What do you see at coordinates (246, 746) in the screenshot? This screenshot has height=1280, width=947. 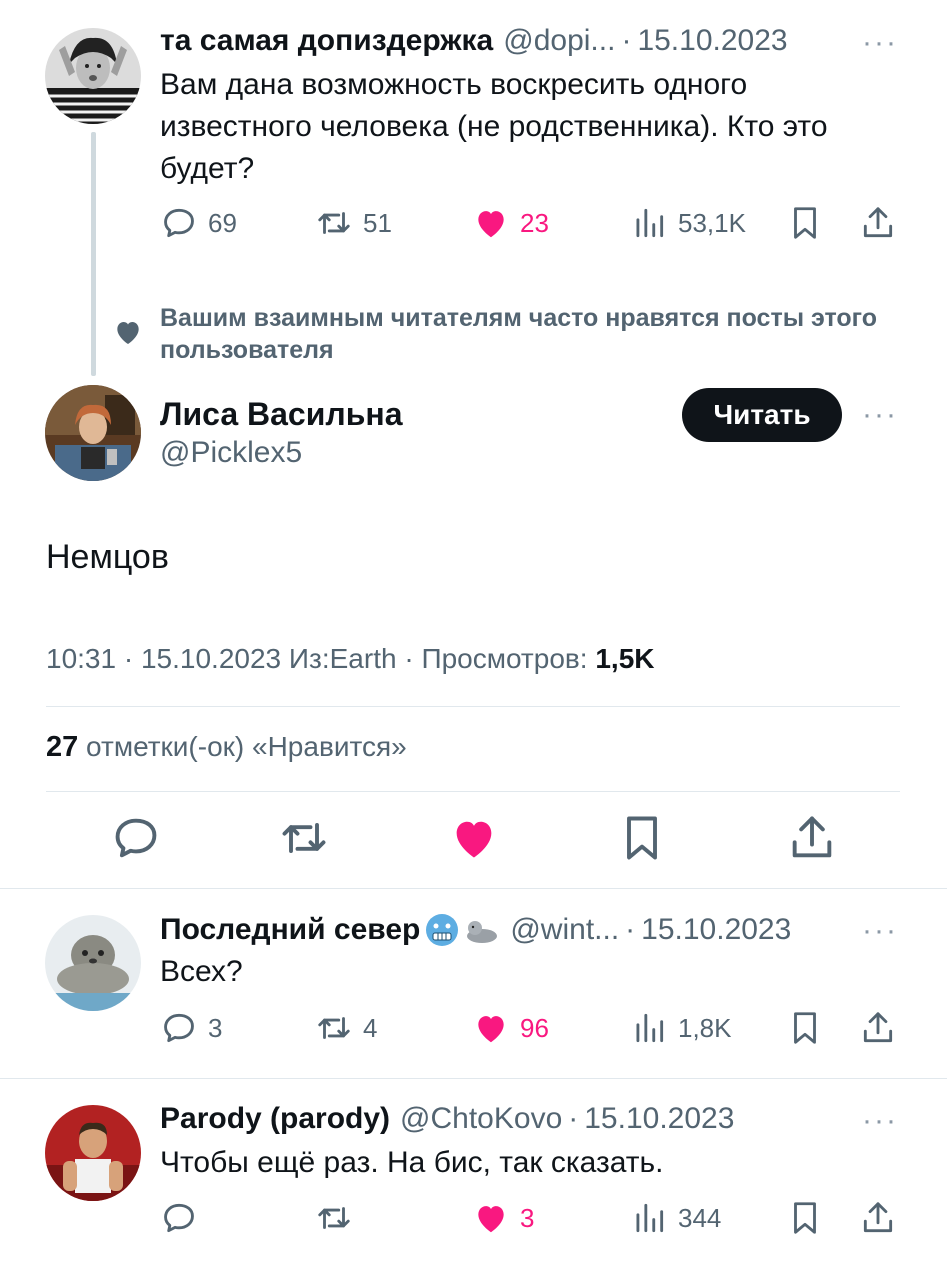 I see `likes-summary-label: отметки(-ок) «Нравится»` at bounding box center [246, 746].